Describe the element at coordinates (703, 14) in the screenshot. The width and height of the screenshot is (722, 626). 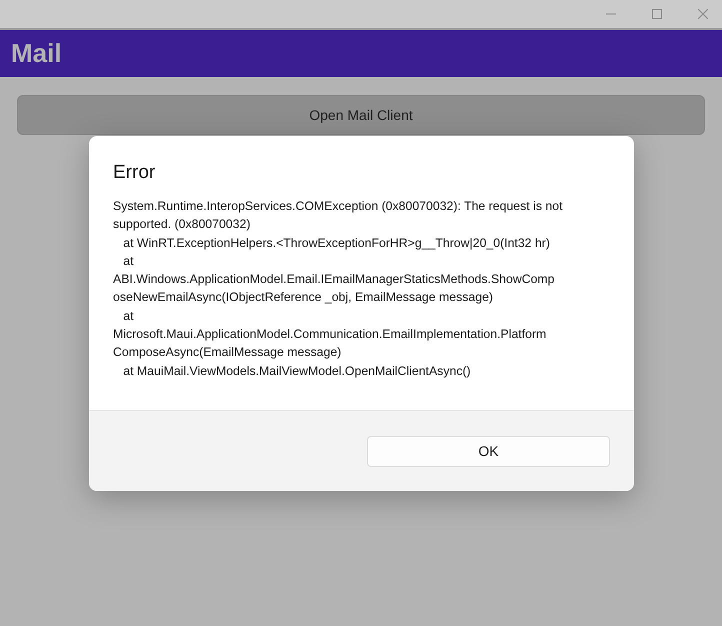
I see `close-icon` at that location.